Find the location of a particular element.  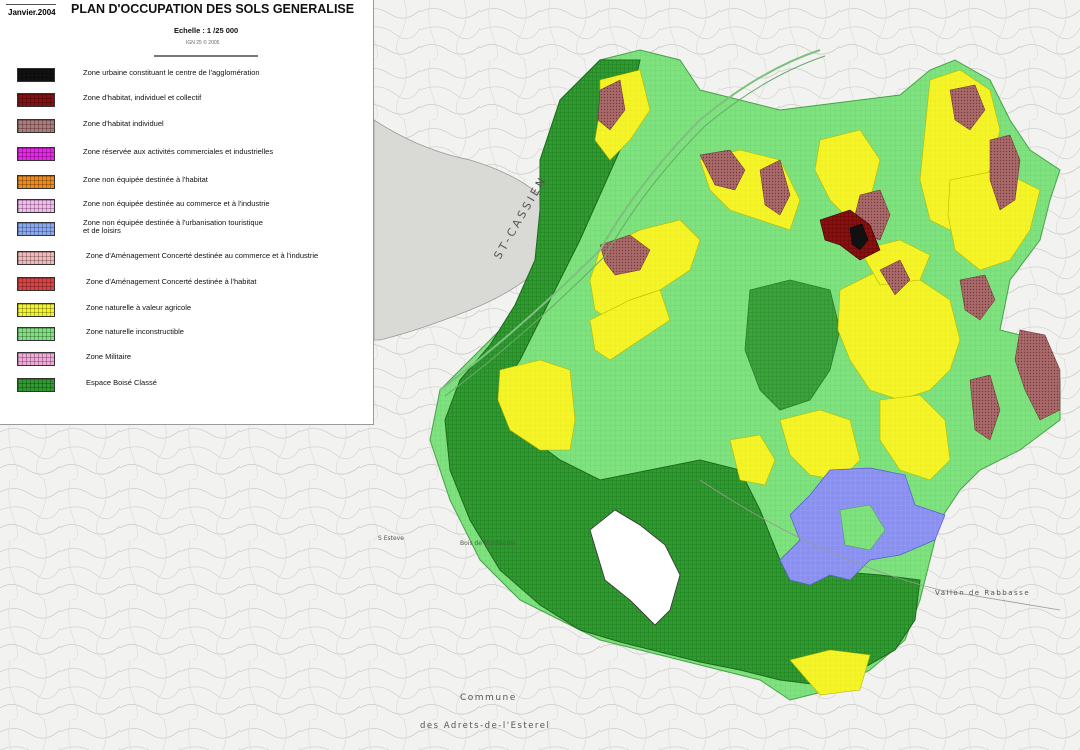

legend-label: Zone Militaire is located at coordinates (108, 357).